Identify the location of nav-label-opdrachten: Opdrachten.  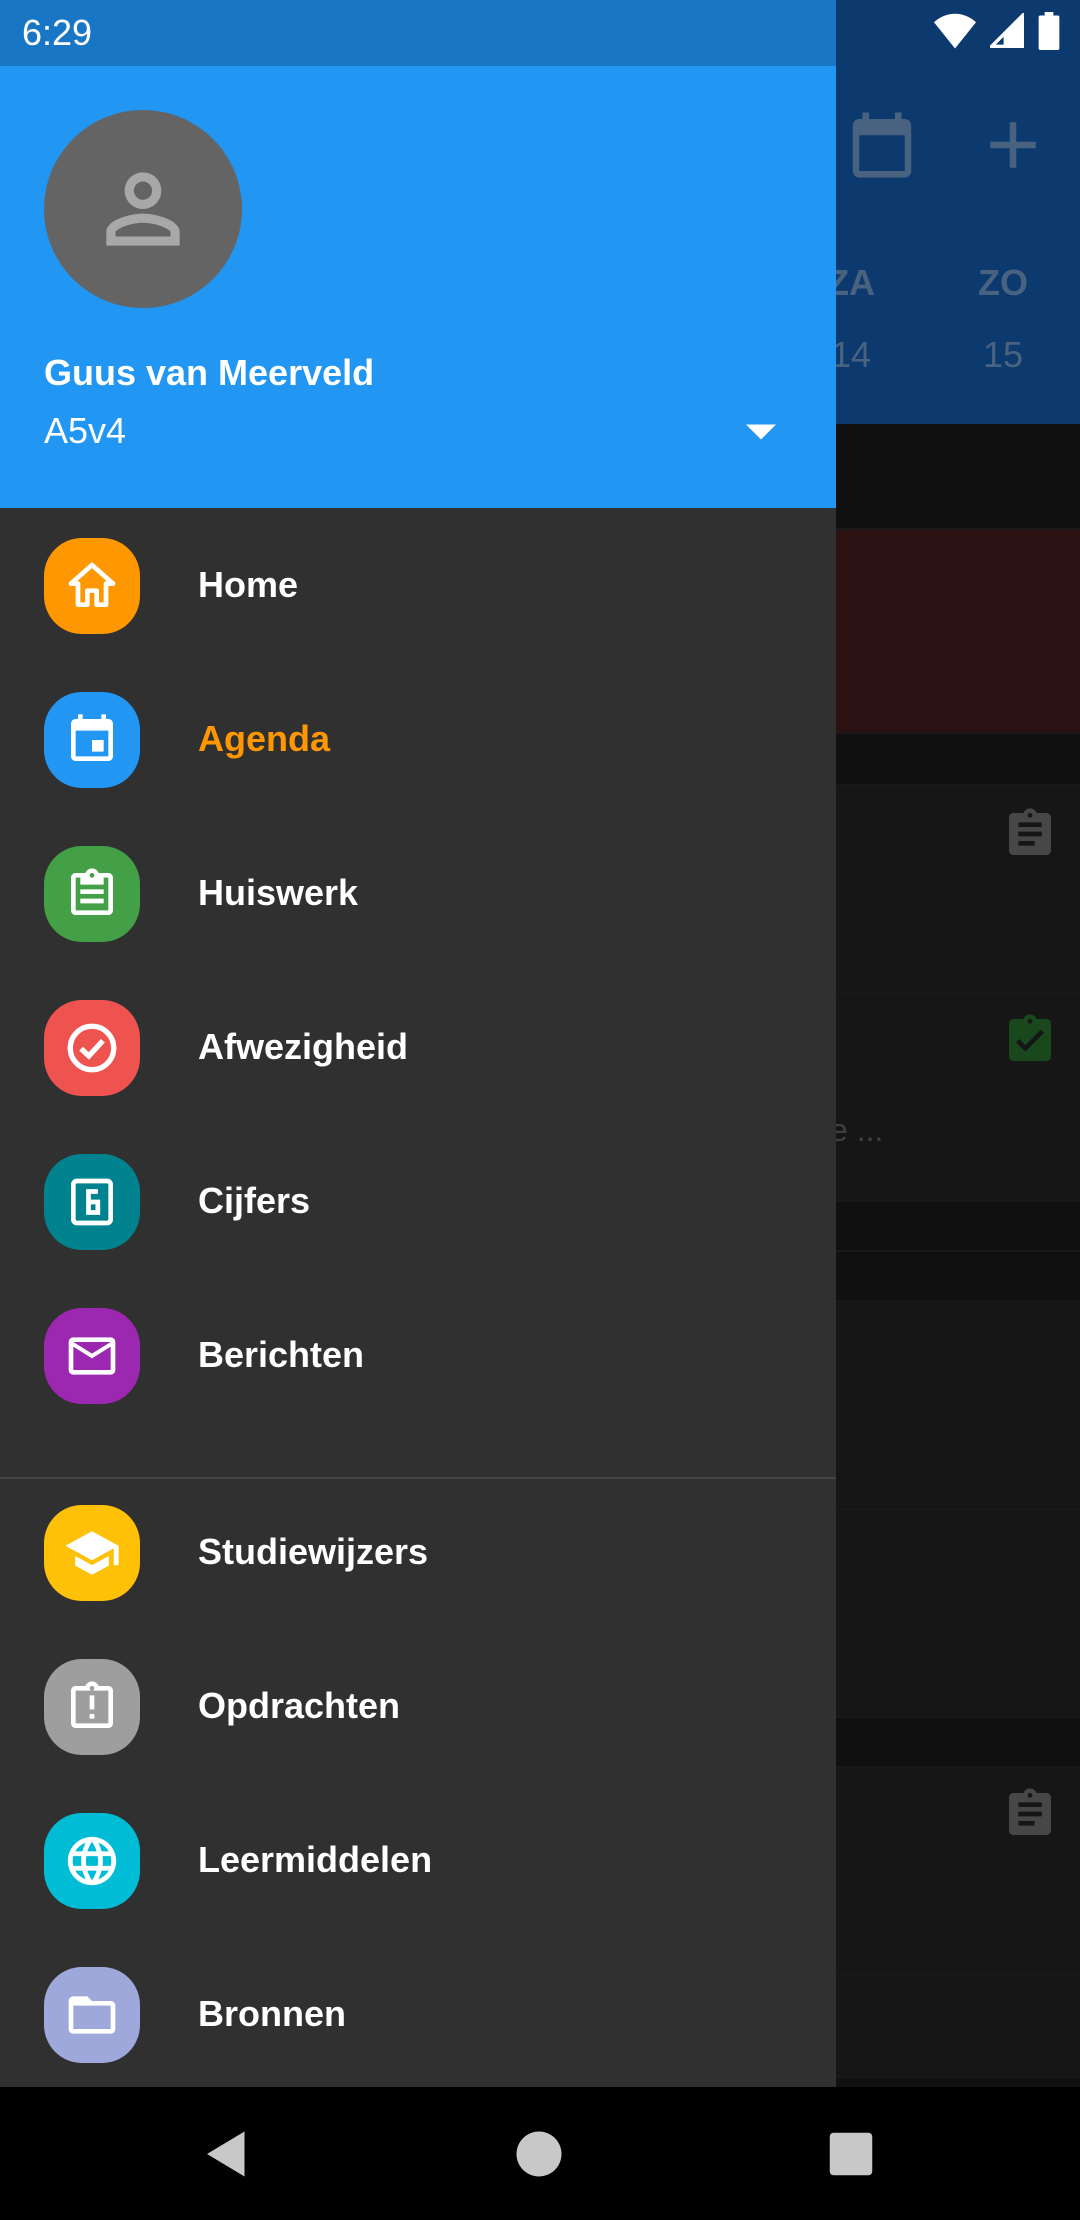
(299, 1705).